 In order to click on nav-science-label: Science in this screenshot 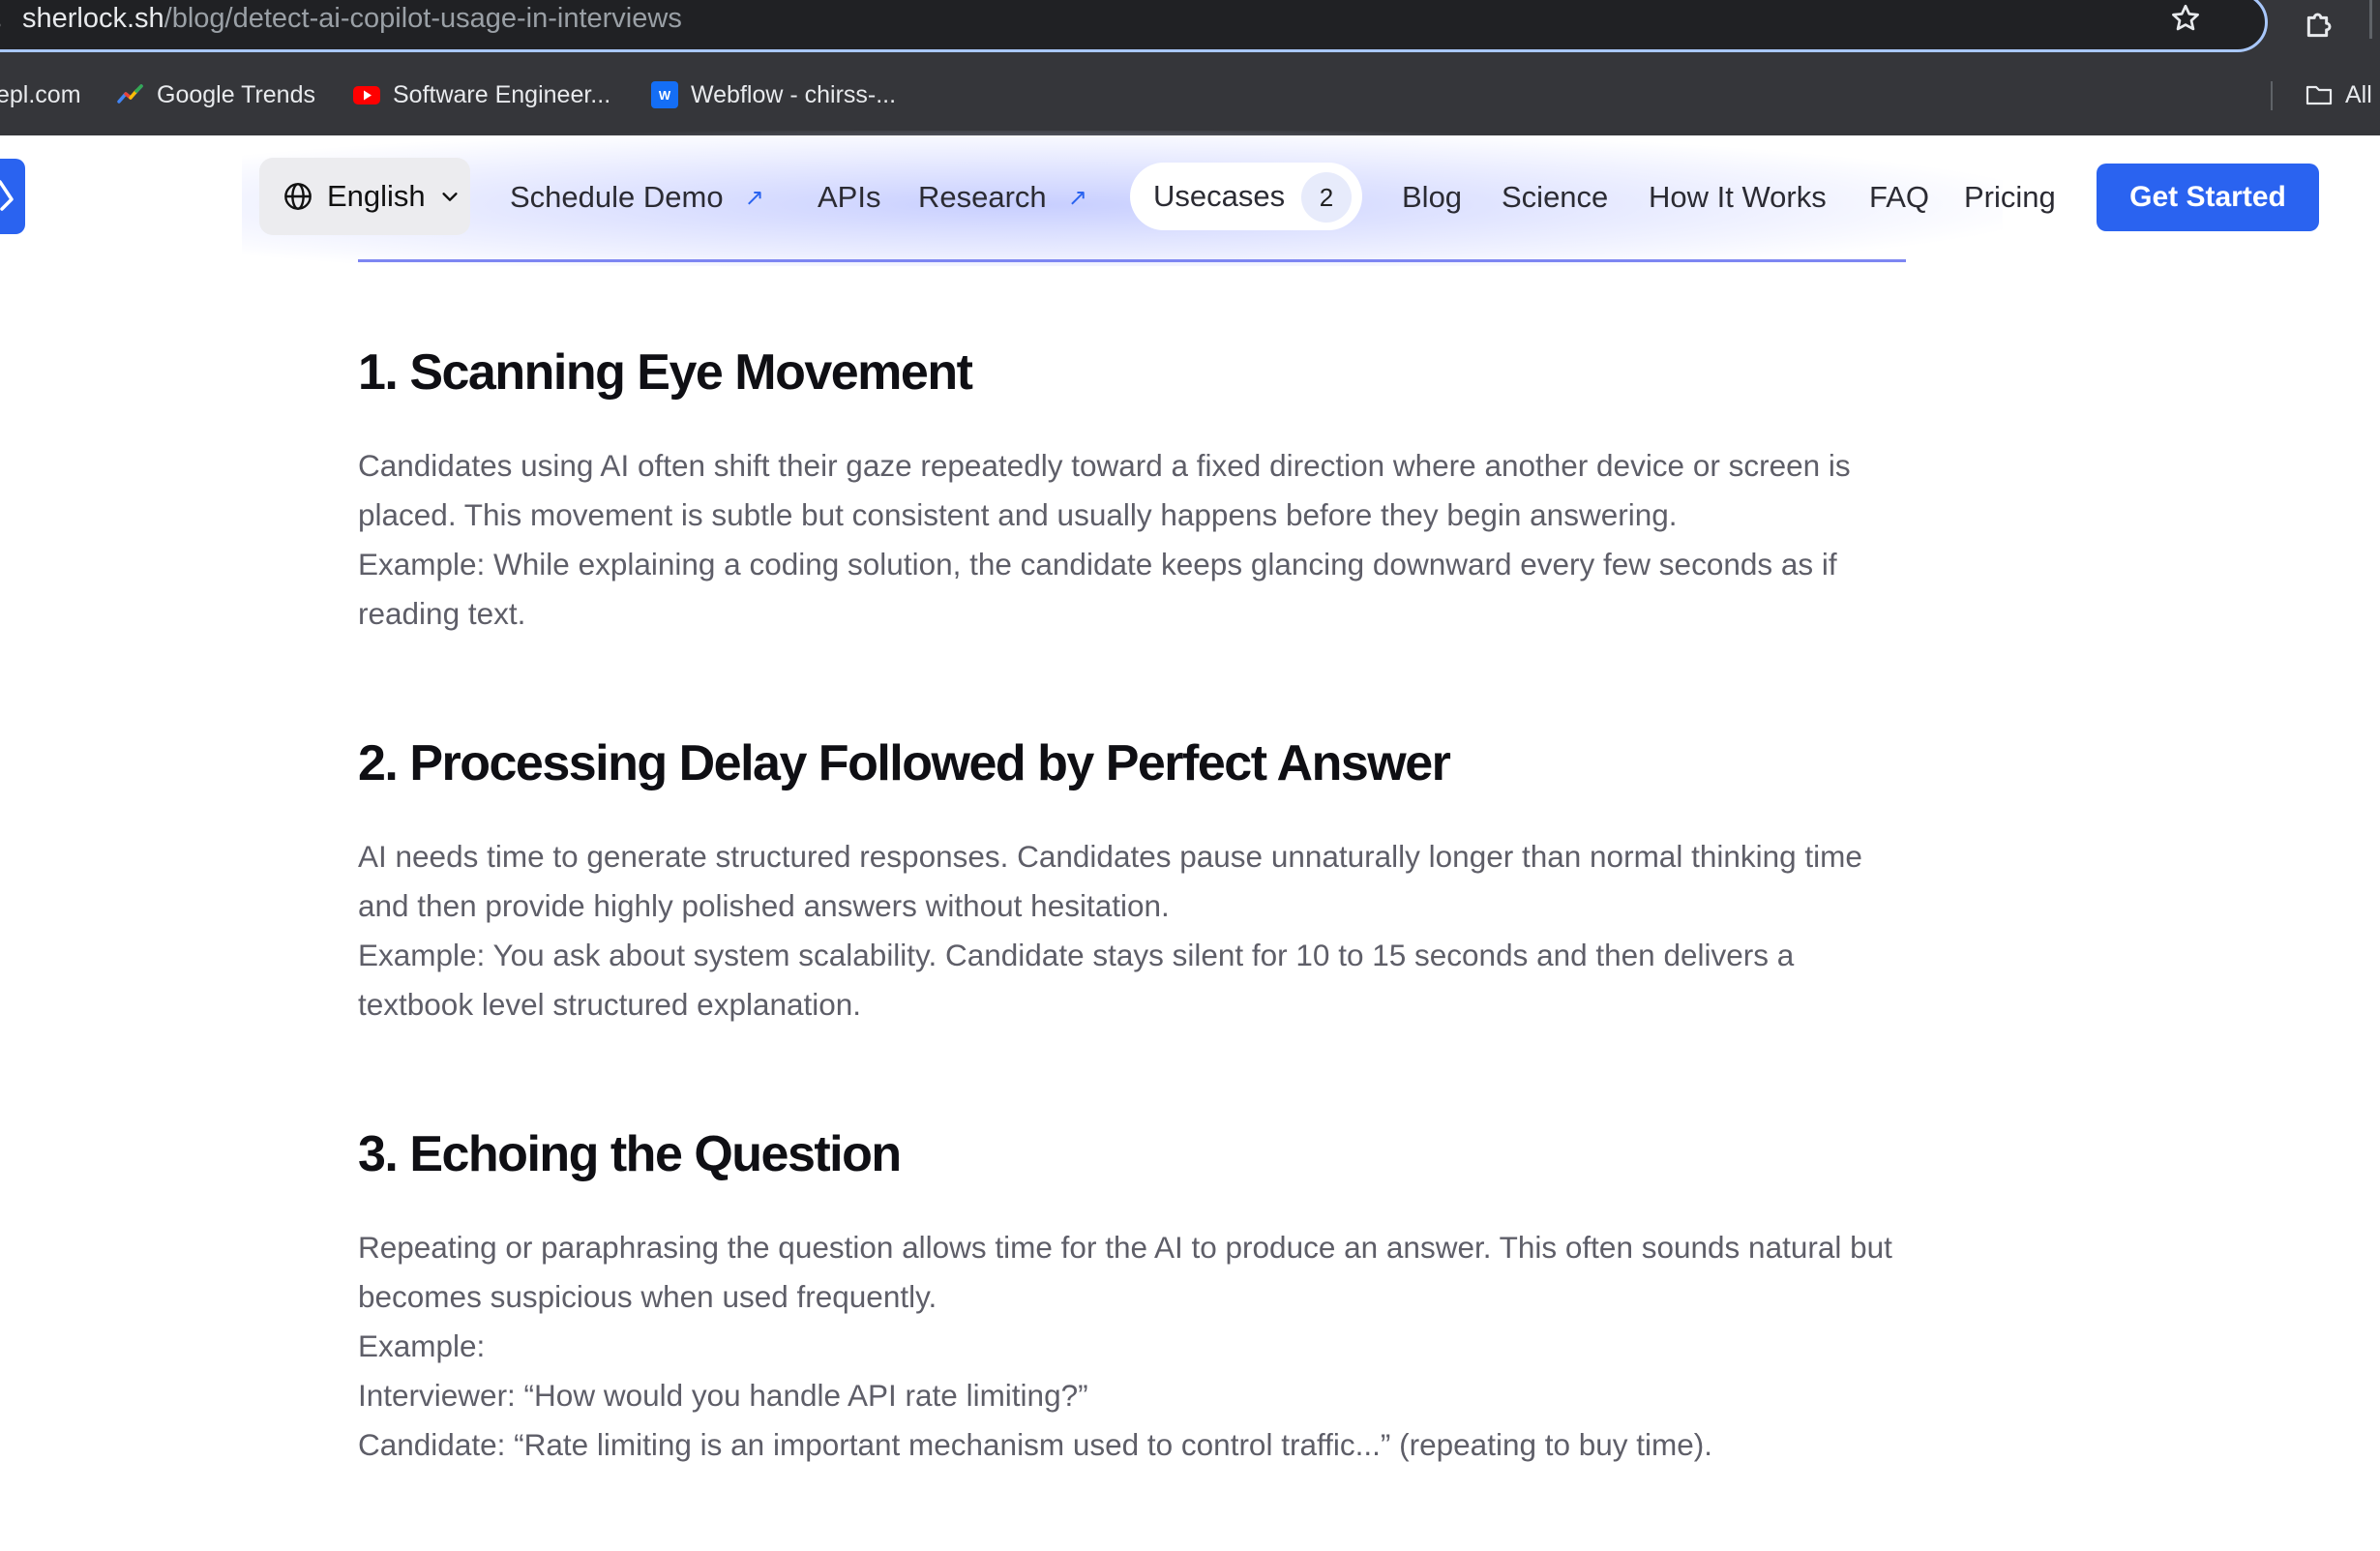, I will do `click(1556, 197)`.